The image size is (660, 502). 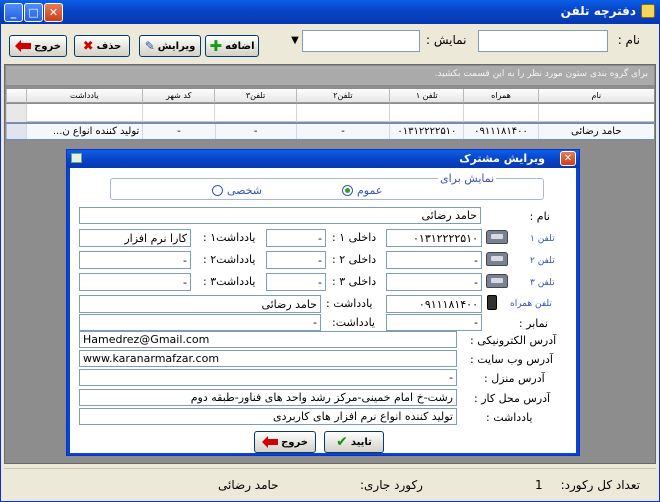 What do you see at coordinates (513, 340) in the screenshot?
I see `email-label: آدرس الکترونیکی :` at bounding box center [513, 340].